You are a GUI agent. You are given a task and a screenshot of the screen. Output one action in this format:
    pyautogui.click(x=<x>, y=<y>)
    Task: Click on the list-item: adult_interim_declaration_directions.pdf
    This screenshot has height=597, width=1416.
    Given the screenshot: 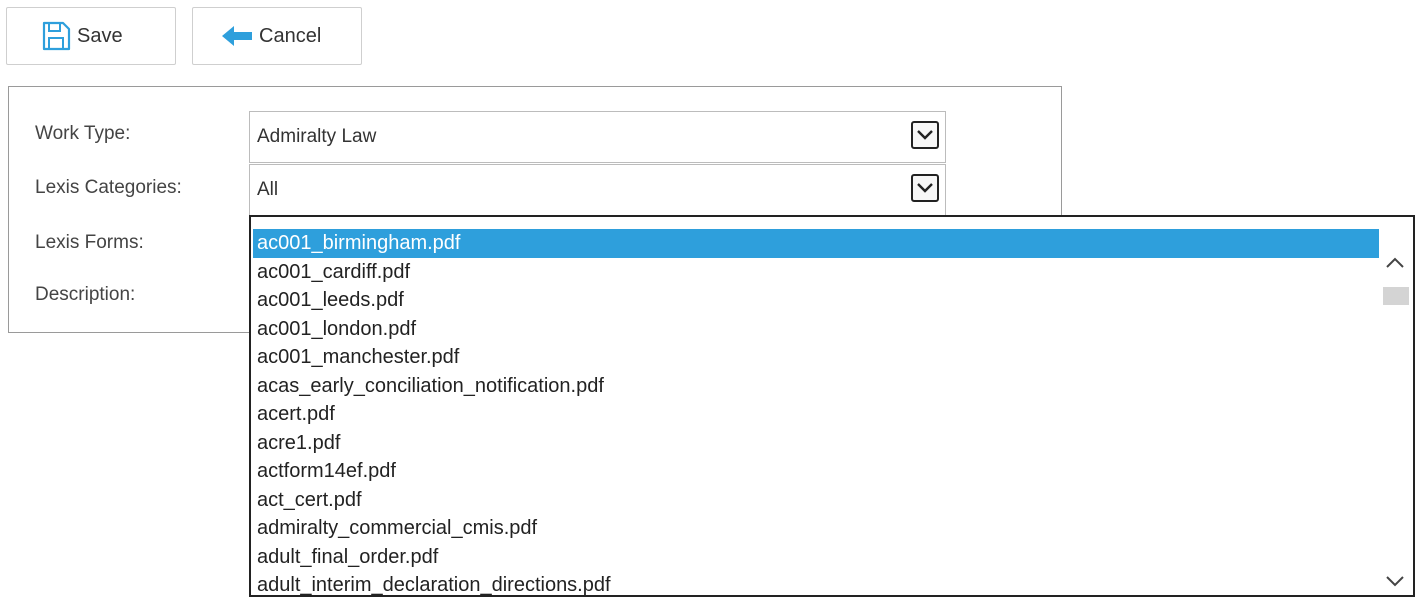 What is the action you would take?
    pyautogui.click(x=816, y=583)
    